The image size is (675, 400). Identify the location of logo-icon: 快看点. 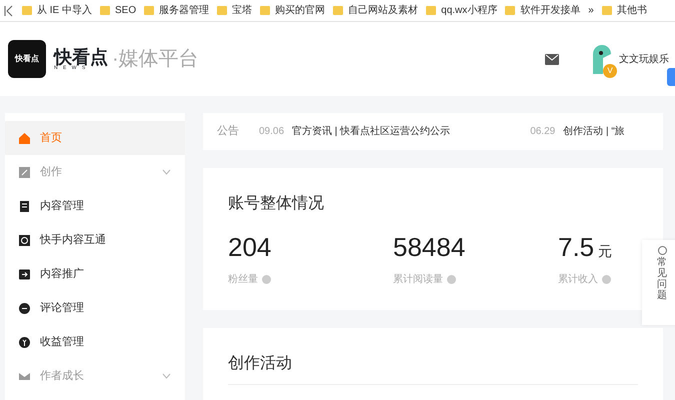
(27, 59).